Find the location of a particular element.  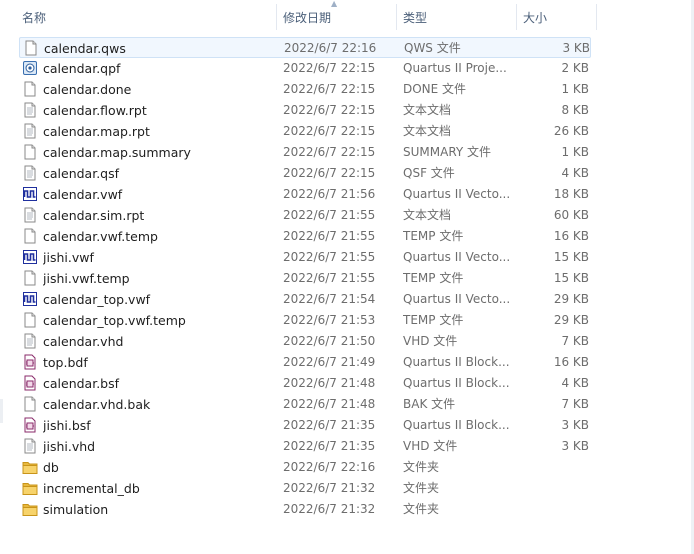

file-name: calendar.vwf is located at coordinates (83, 194).